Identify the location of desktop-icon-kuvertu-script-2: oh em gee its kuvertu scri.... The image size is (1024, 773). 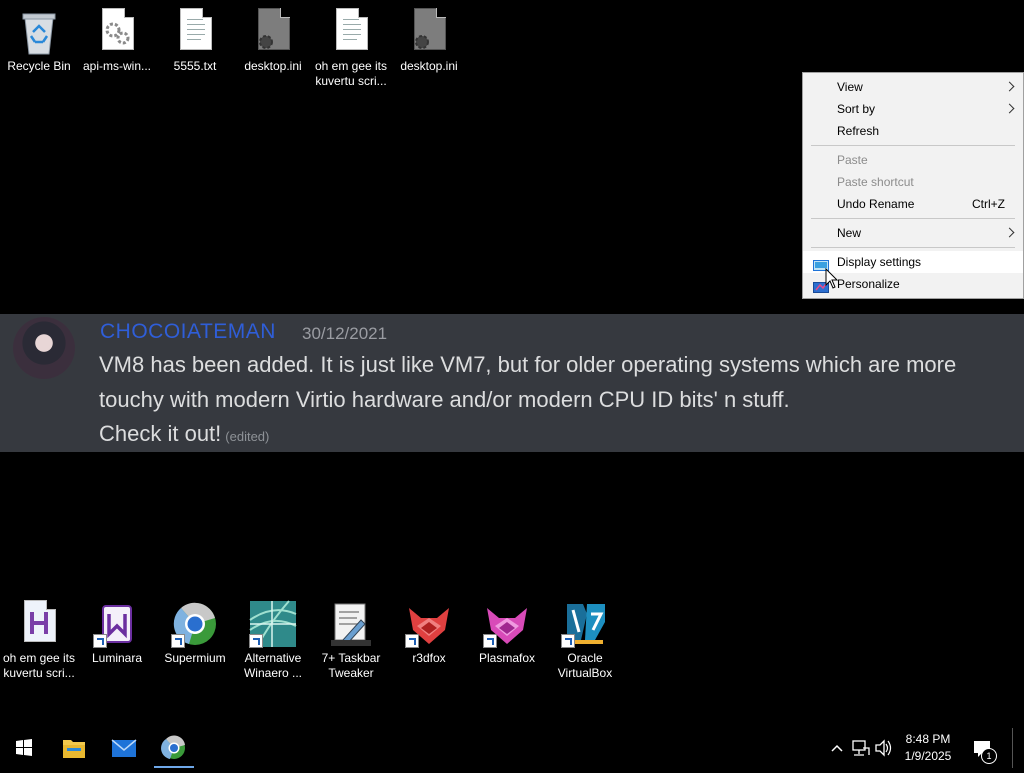
(39, 640).